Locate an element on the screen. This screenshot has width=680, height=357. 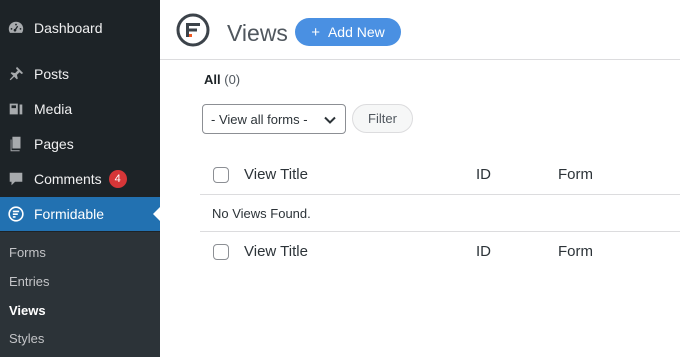
sidebar-item-comments: Comments 4 is located at coordinates (80, 179).